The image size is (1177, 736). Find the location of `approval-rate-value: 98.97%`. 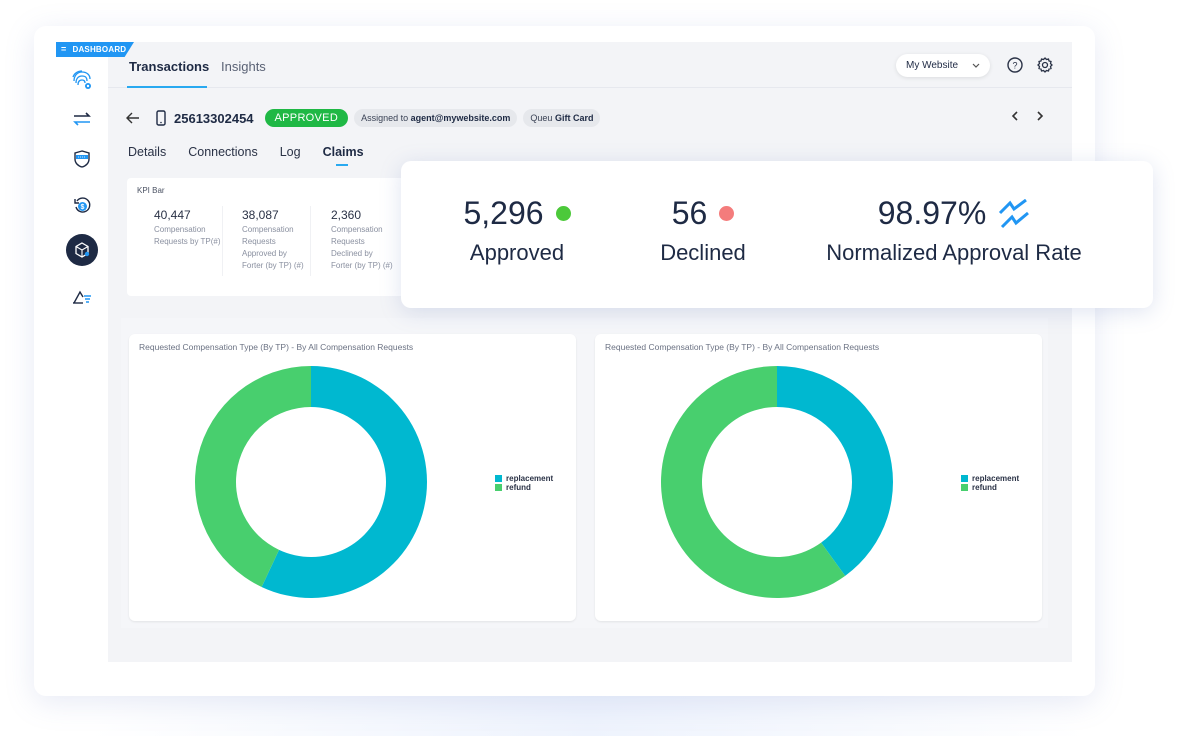

approval-rate-value: 98.97% is located at coordinates (932, 213).